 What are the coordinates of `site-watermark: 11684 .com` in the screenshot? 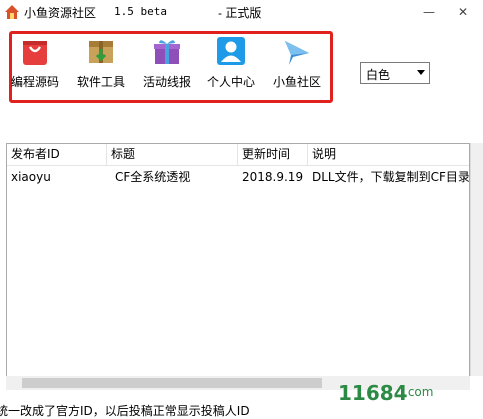 It's located at (408, 398).